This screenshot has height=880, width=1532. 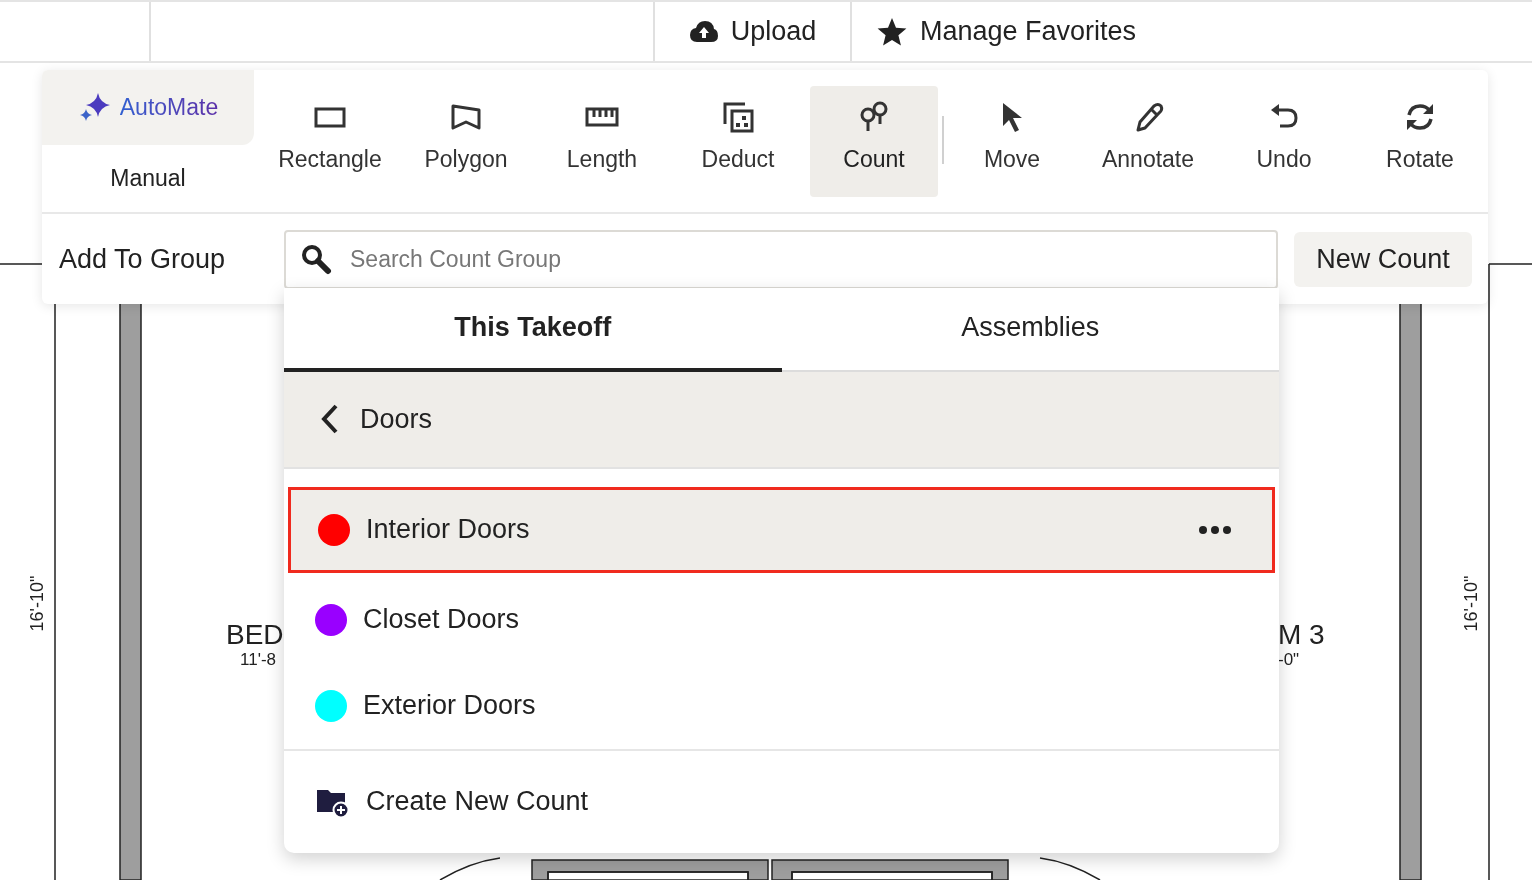 I want to click on count-group-item: Closet Doors, so click(x=781, y=619).